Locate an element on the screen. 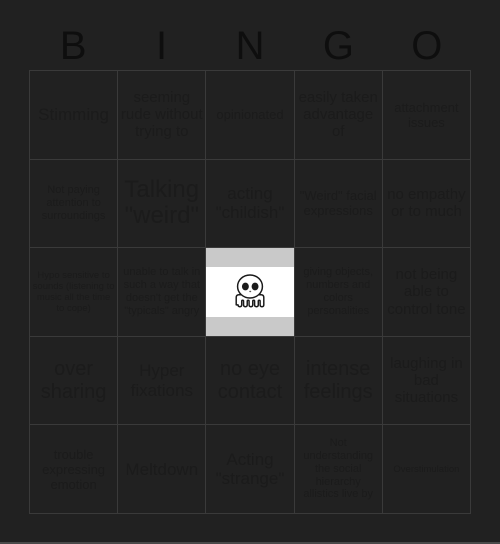  bingo-cell-o2: no empathy or to much is located at coordinates (426, 204).